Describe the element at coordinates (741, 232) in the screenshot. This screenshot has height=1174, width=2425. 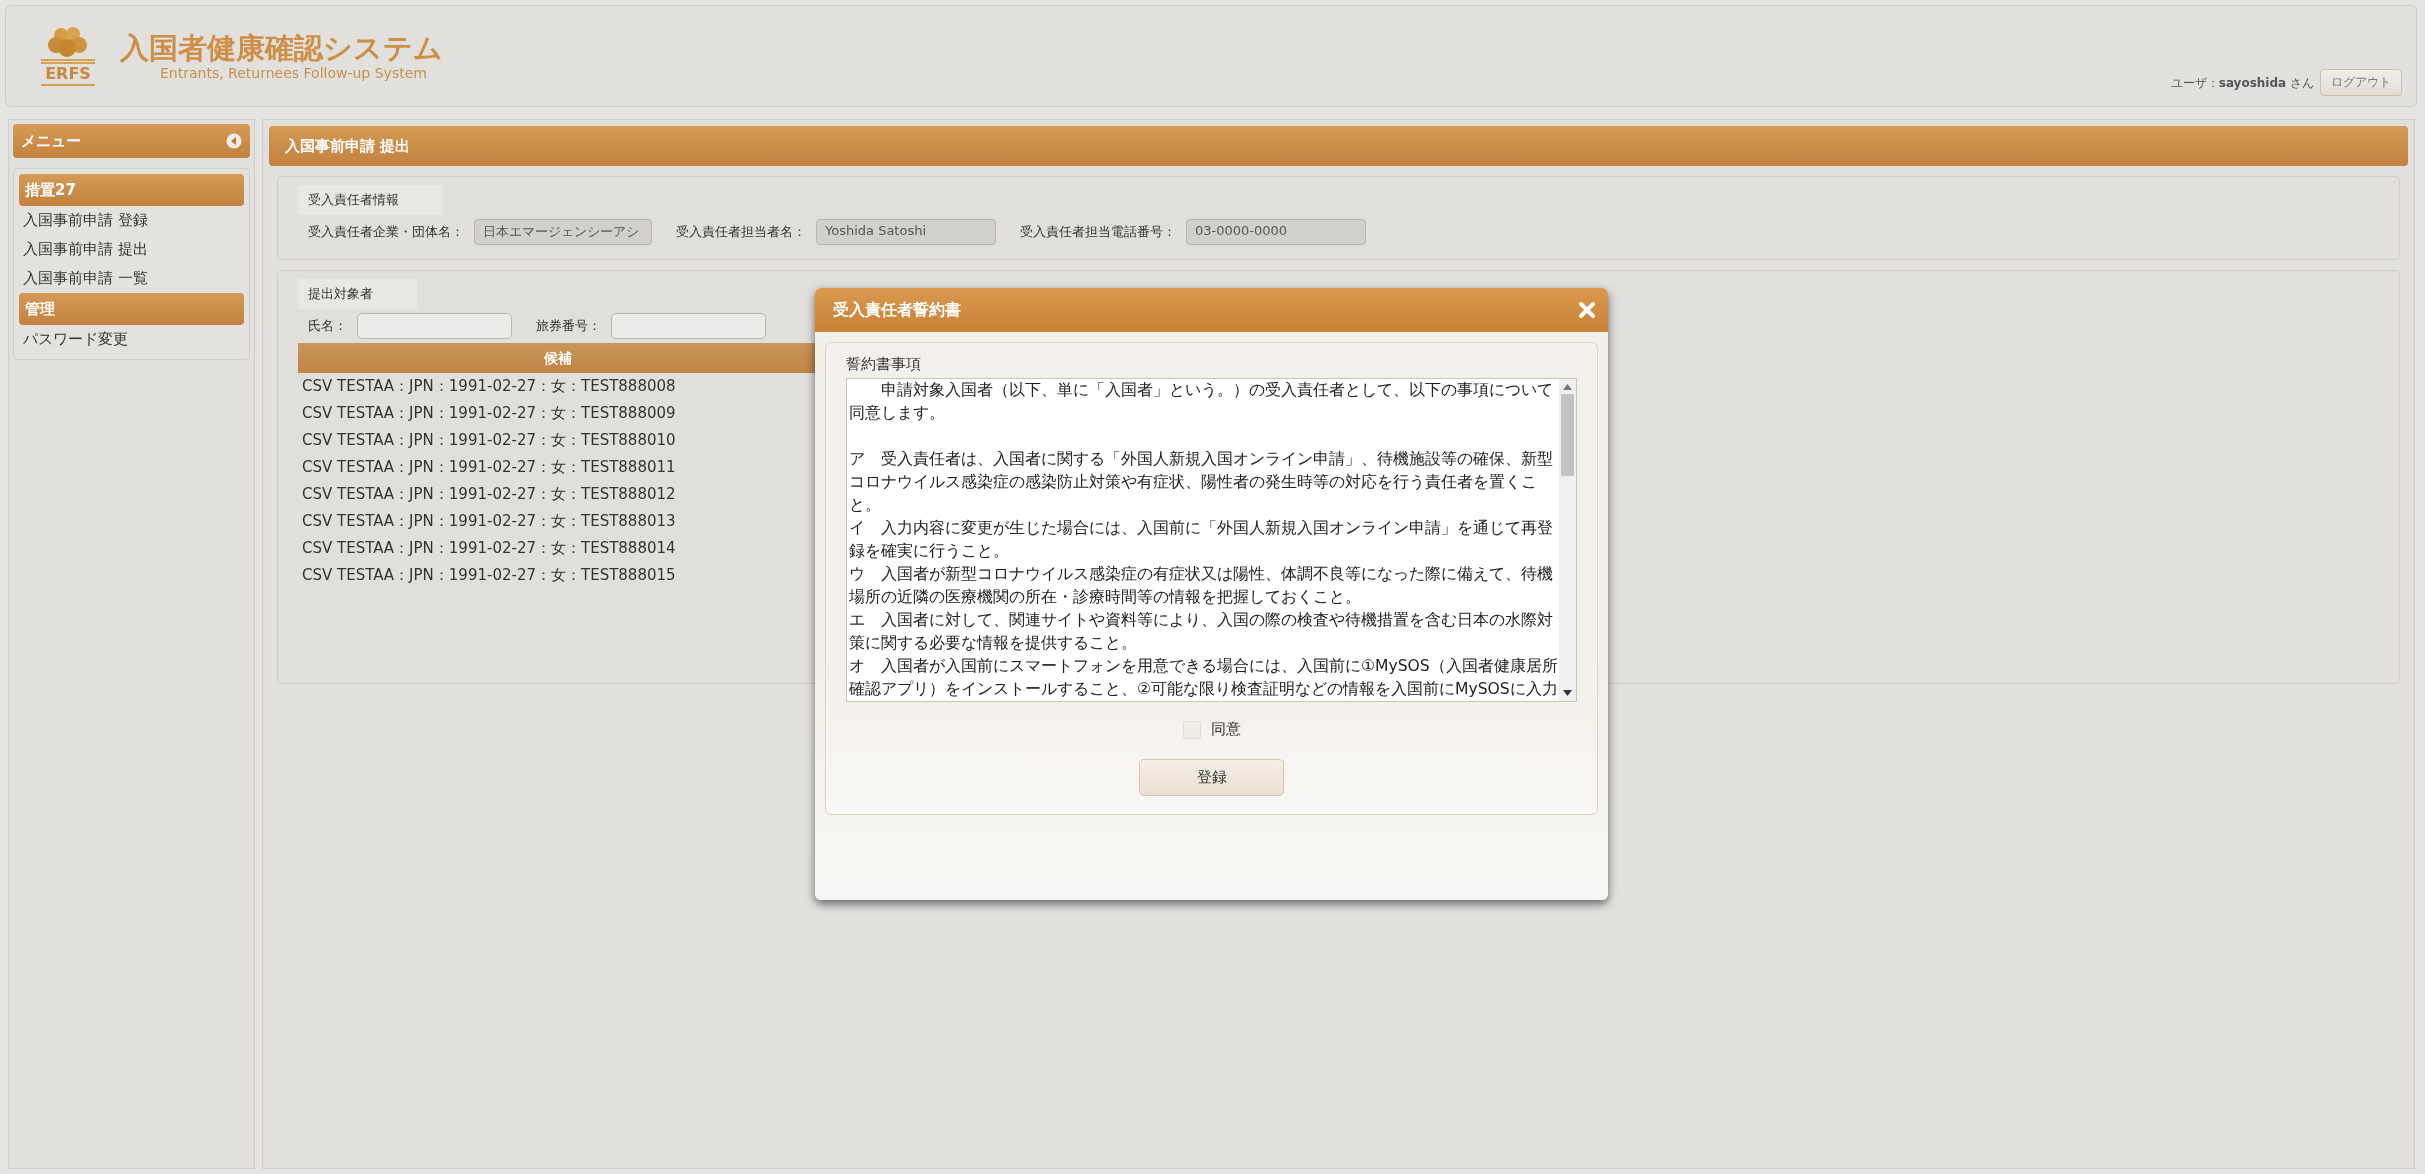
I see `field-label: 受入責任者担当者名：` at that location.